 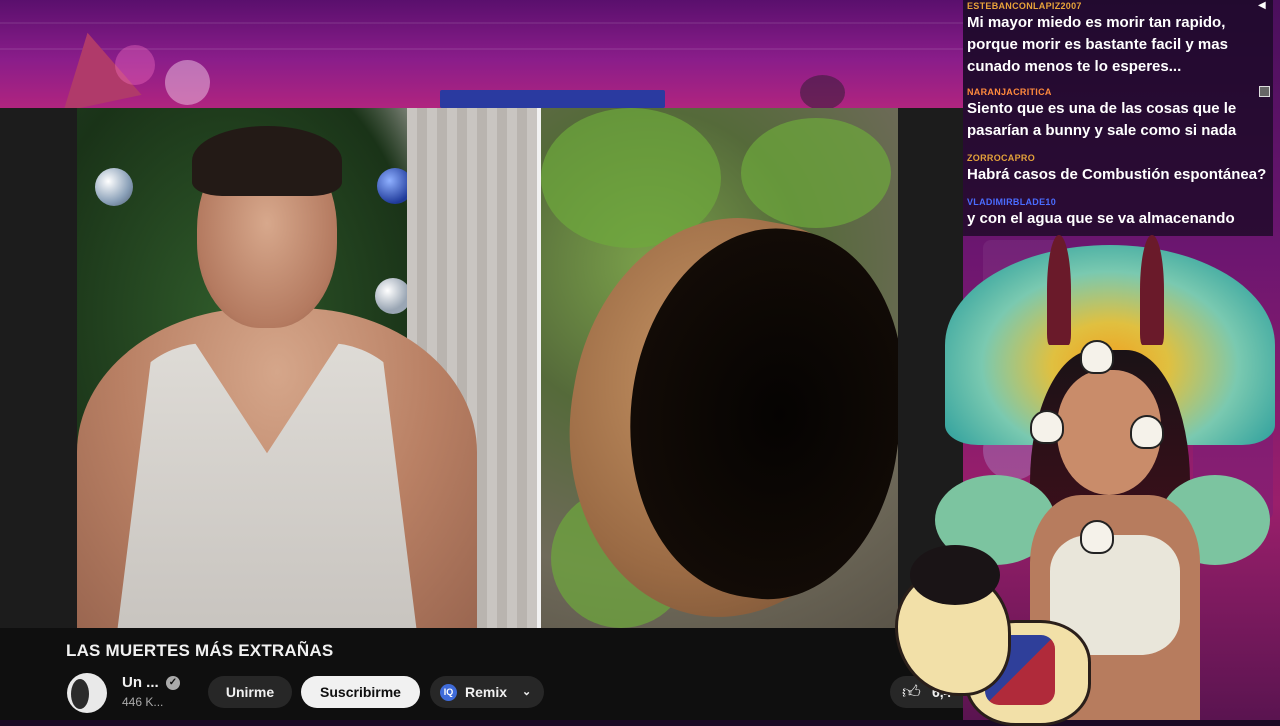 What do you see at coordinates (173, 683) in the screenshot?
I see `verified-badge-icon: ✓` at bounding box center [173, 683].